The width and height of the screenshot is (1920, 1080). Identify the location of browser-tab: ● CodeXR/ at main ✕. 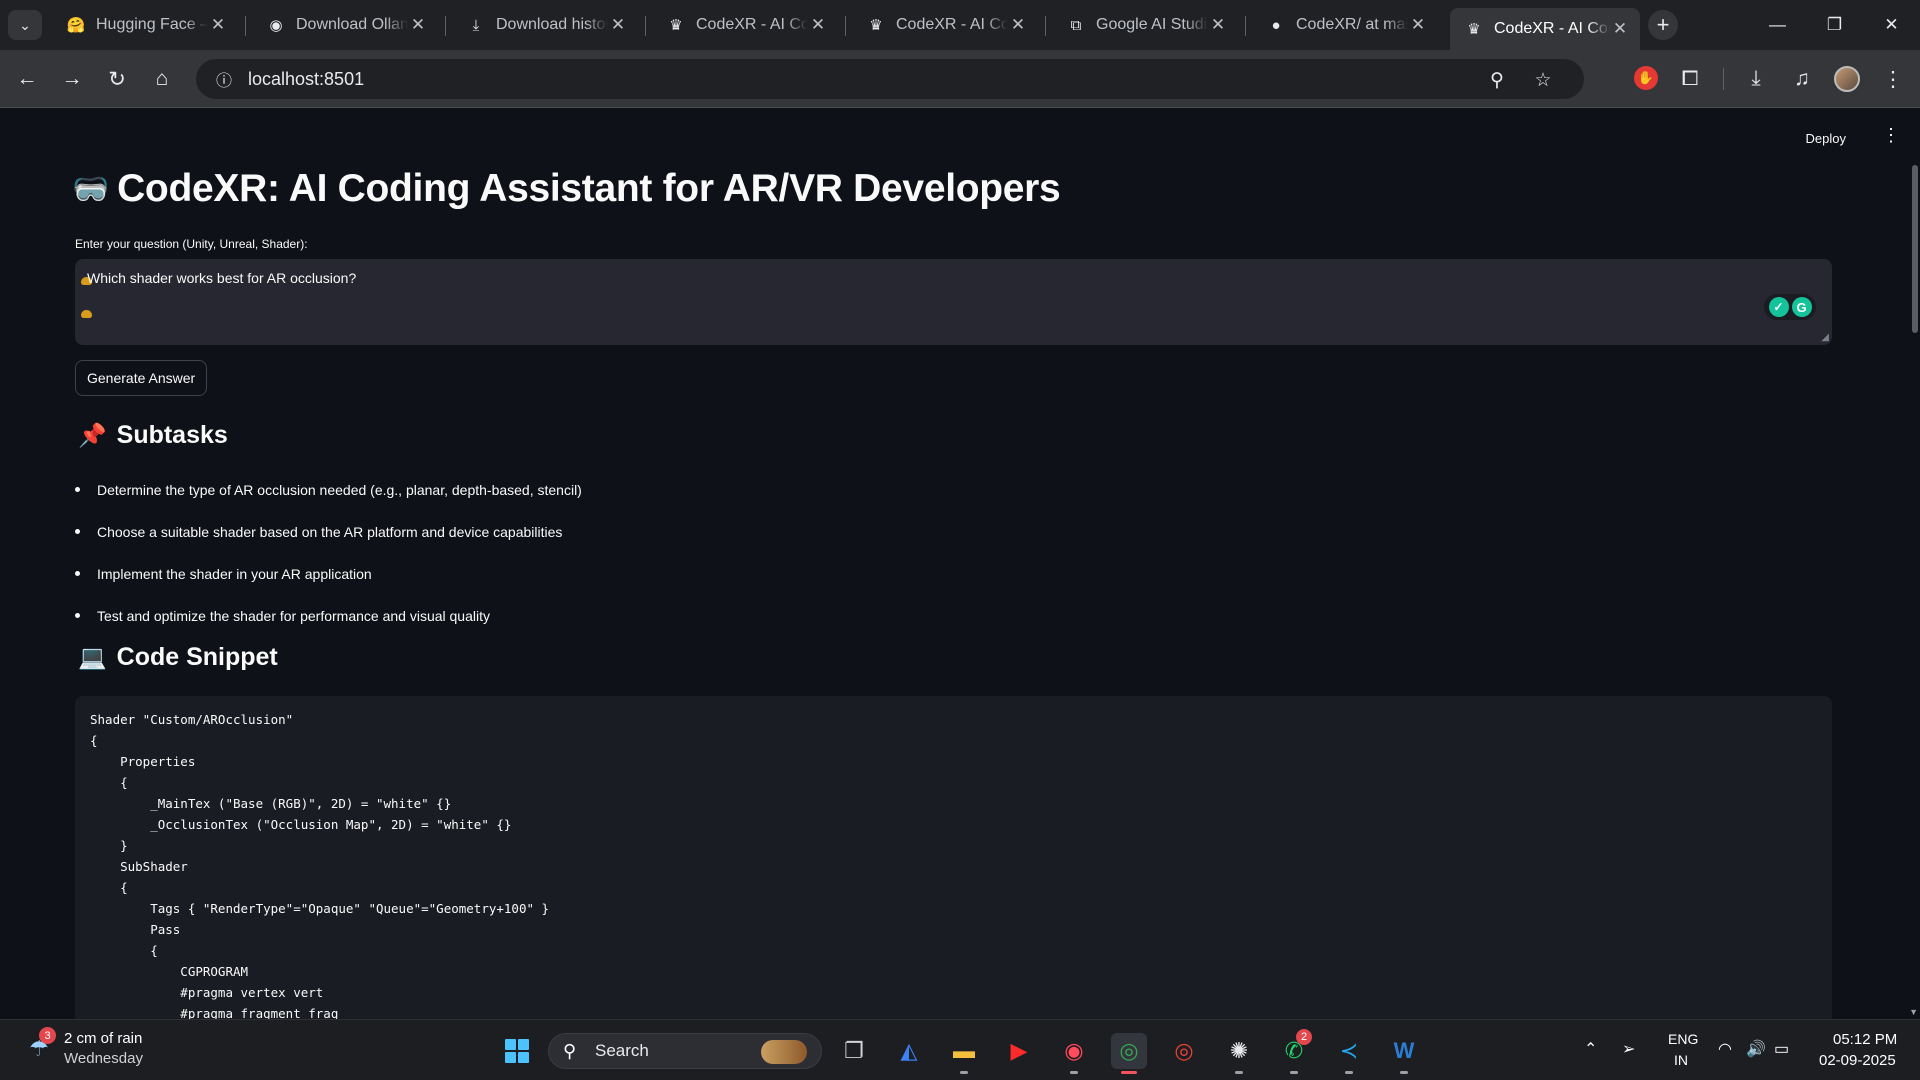
(1345, 25).